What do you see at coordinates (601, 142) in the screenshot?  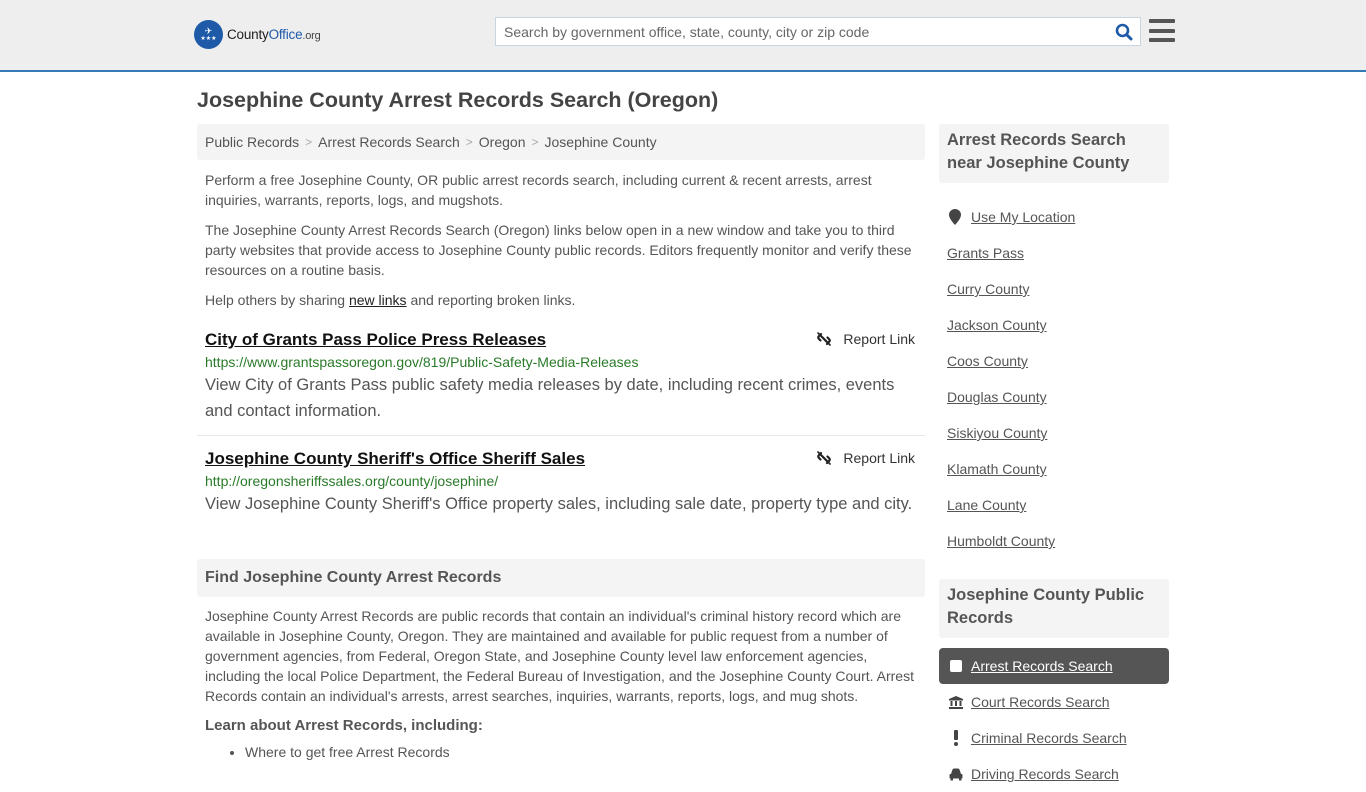 I see `breadcrumb-josephine-county: Josephine County` at bounding box center [601, 142].